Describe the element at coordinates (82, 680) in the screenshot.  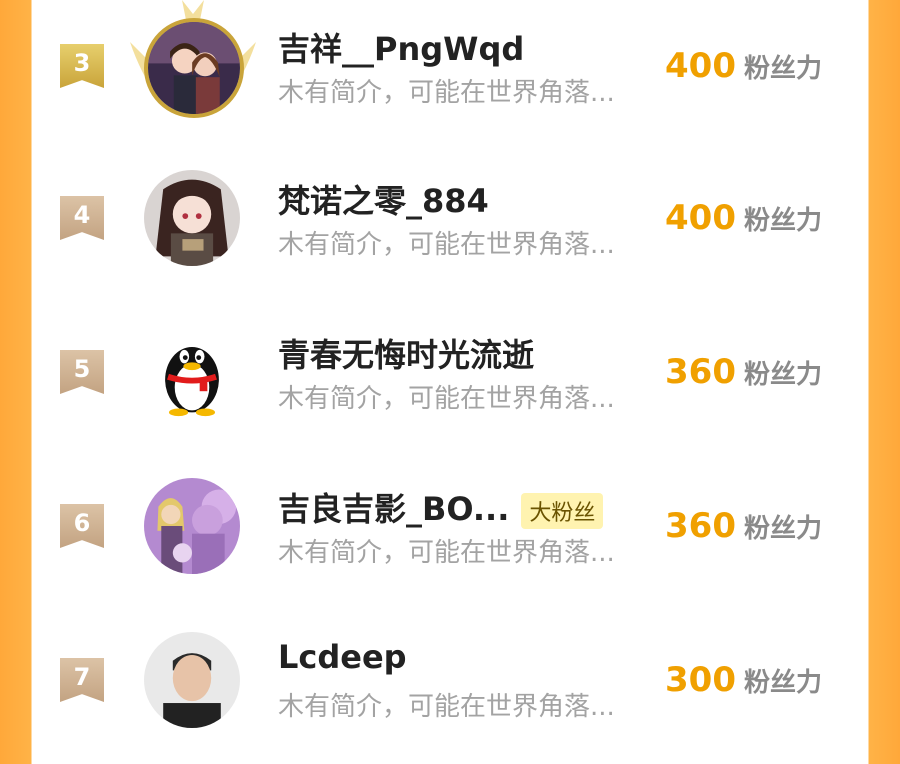
I see `rank-ribbon: 7` at that location.